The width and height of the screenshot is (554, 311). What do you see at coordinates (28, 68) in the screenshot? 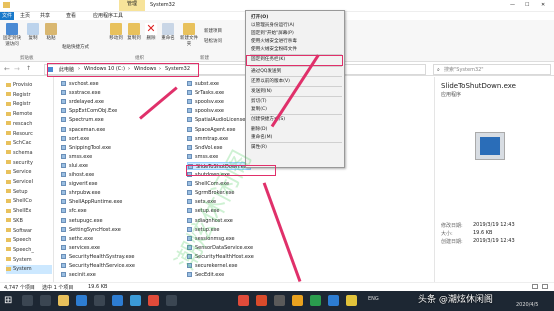
I see `up-arrow-icon: ↑` at bounding box center [28, 68].